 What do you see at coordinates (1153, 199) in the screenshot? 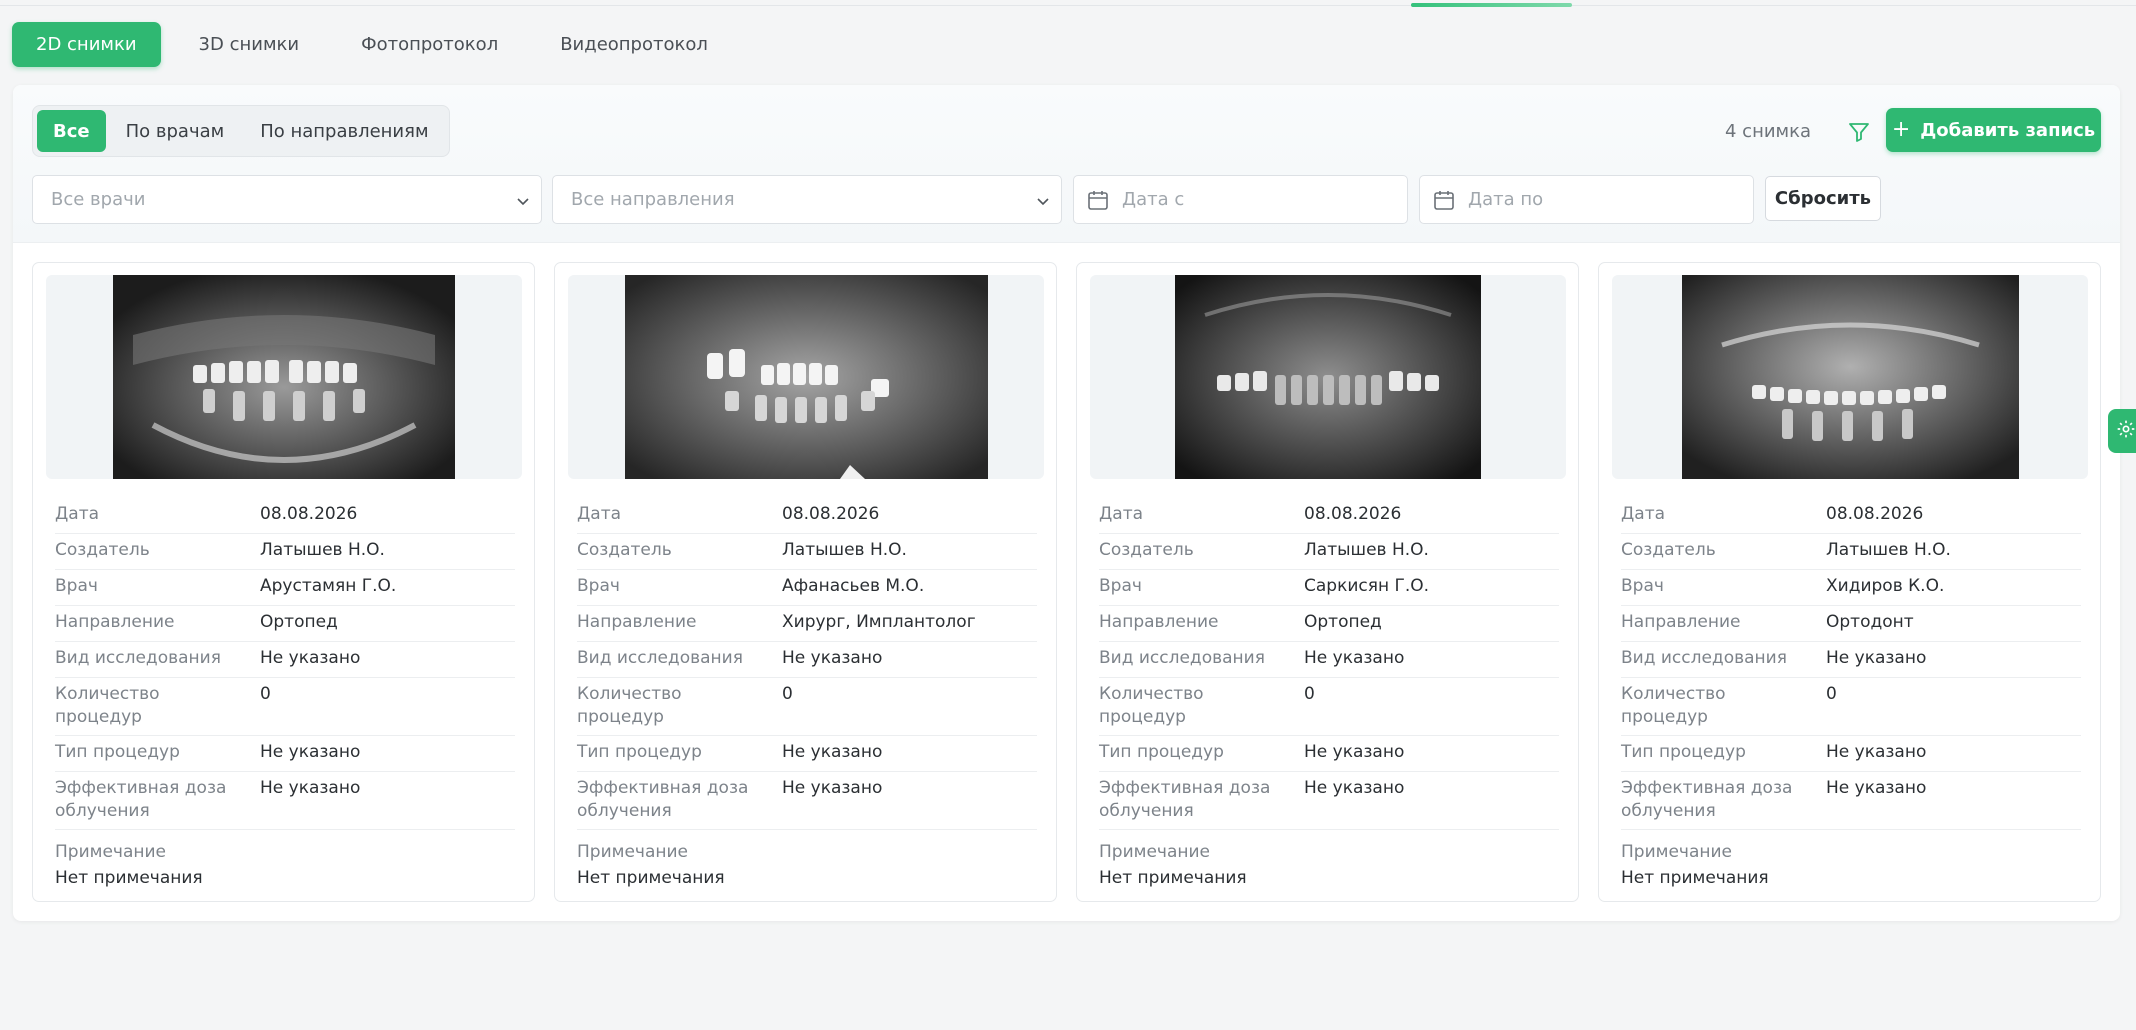
I see `date-from-placeholder: Дата с` at bounding box center [1153, 199].